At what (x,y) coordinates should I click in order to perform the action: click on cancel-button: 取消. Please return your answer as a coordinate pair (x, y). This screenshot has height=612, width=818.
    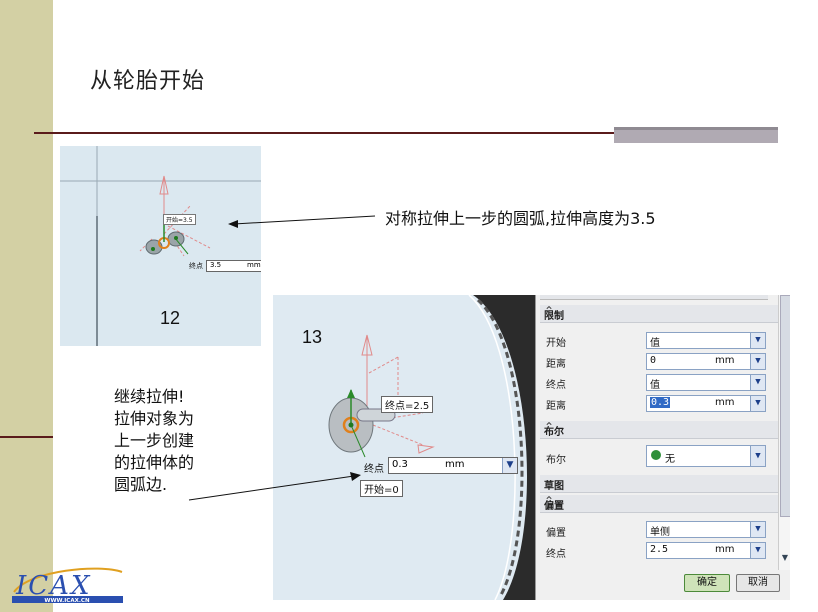
    Looking at the image, I should click on (758, 583).